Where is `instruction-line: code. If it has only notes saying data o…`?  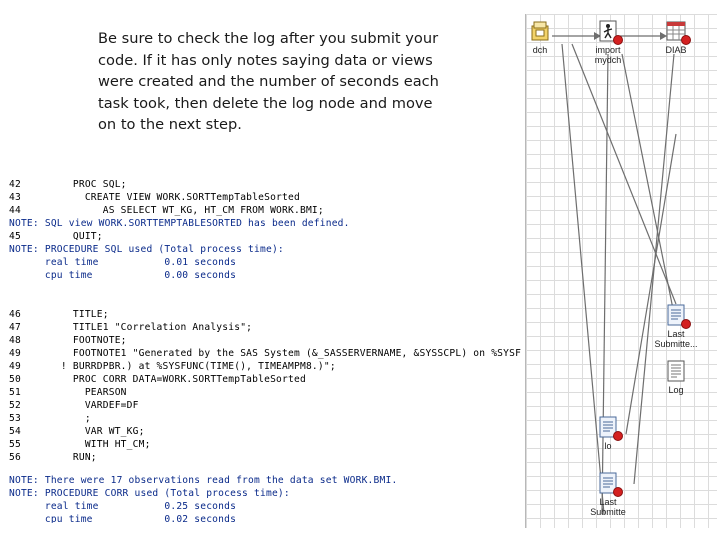 instruction-line: code. If it has only notes saying data o… is located at coordinates (265, 60).